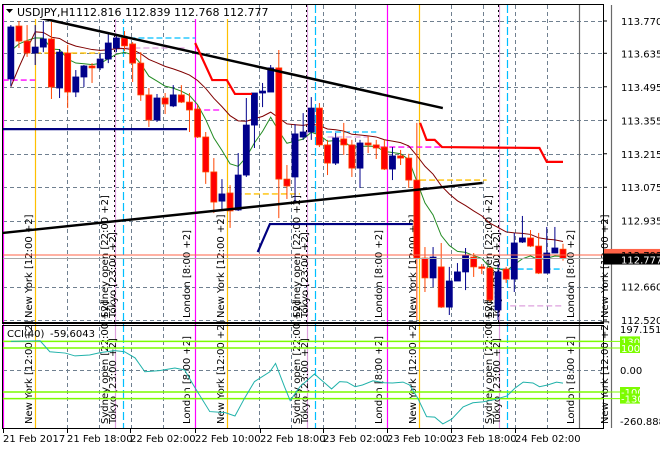 The image size is (660, 450). What do you see at coordinates (72, 334) in the screenshot?
I see `cci-value: -59.6043` at bounding box center [72, 334].